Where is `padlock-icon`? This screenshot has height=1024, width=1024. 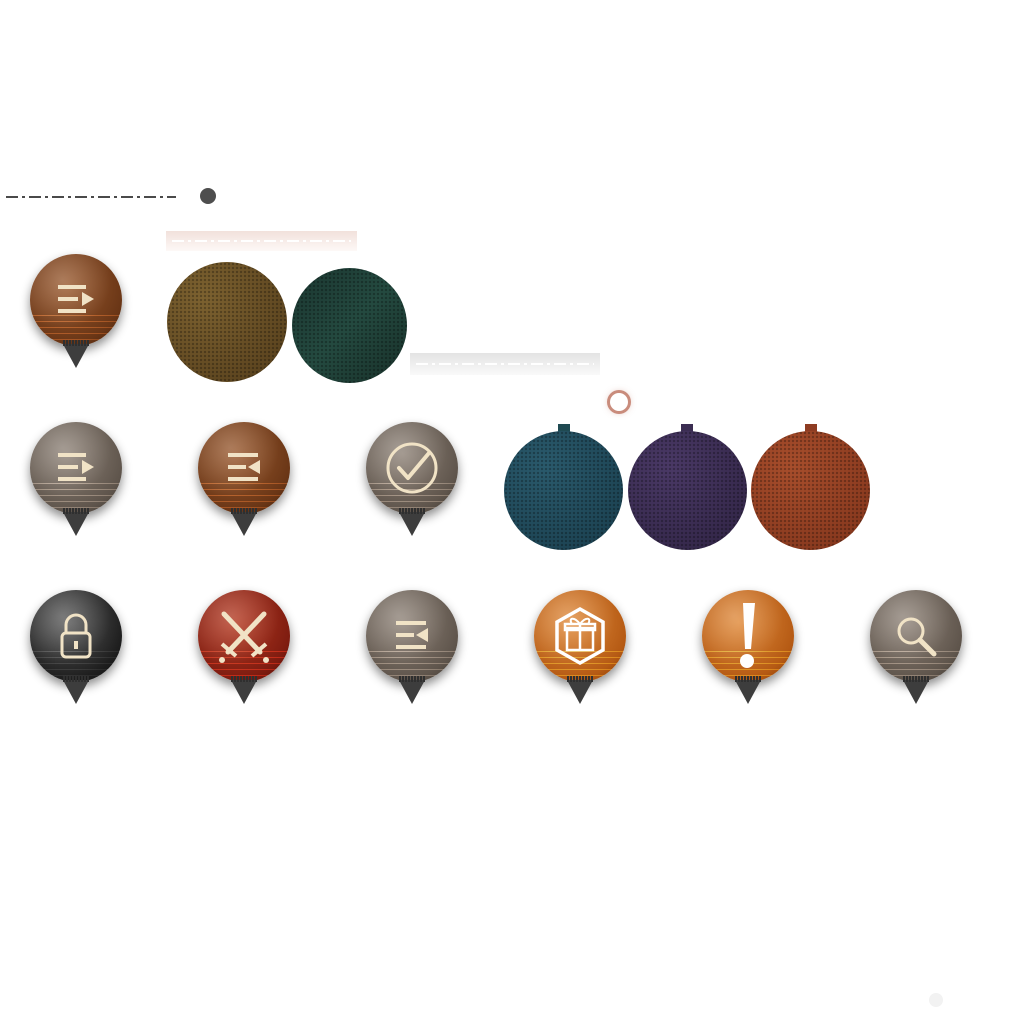 padlock-icon is located at coordinates (76, 636).